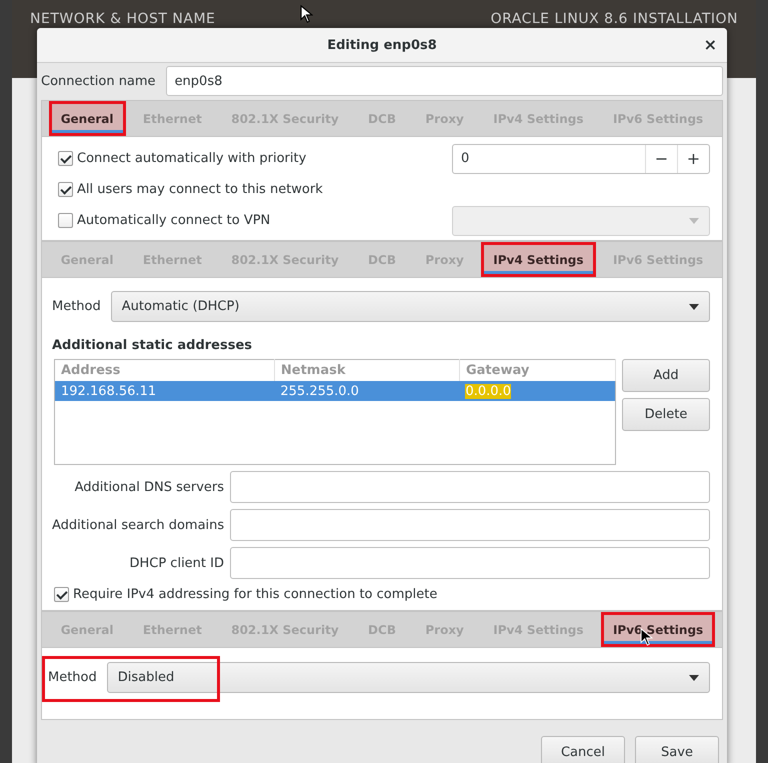  What do you see at coordinates (319, 391) in the screenshot?
I see `table-cell: 255.255.0.0` at bounding box center [319, 391].